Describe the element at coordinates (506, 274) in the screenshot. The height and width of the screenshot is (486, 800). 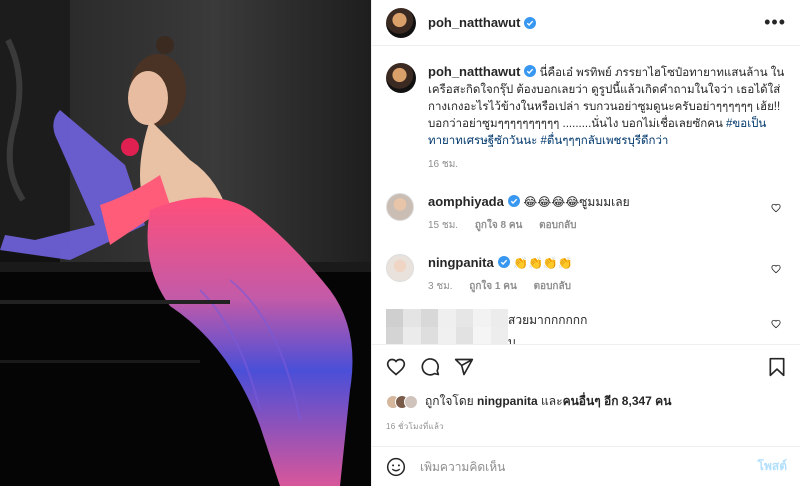
I see `comment-body: ningpanita 👏👏👏👏 3 ชม. ถูกใจ 1 คน ตอบกลับ` at that location.